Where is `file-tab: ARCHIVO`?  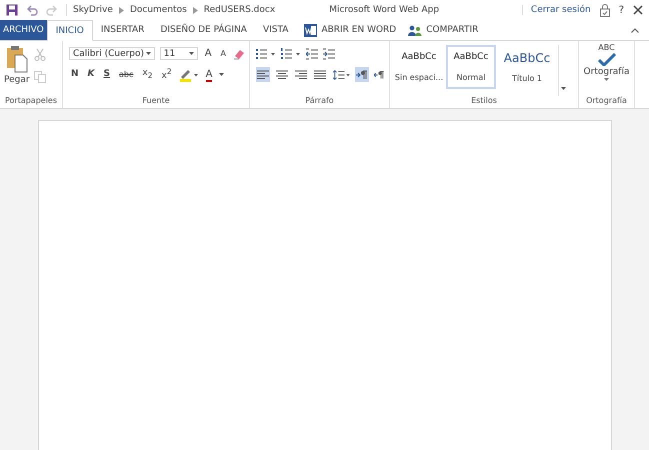 file-tab: ARCHIVO is located at coordinates (23, 30).